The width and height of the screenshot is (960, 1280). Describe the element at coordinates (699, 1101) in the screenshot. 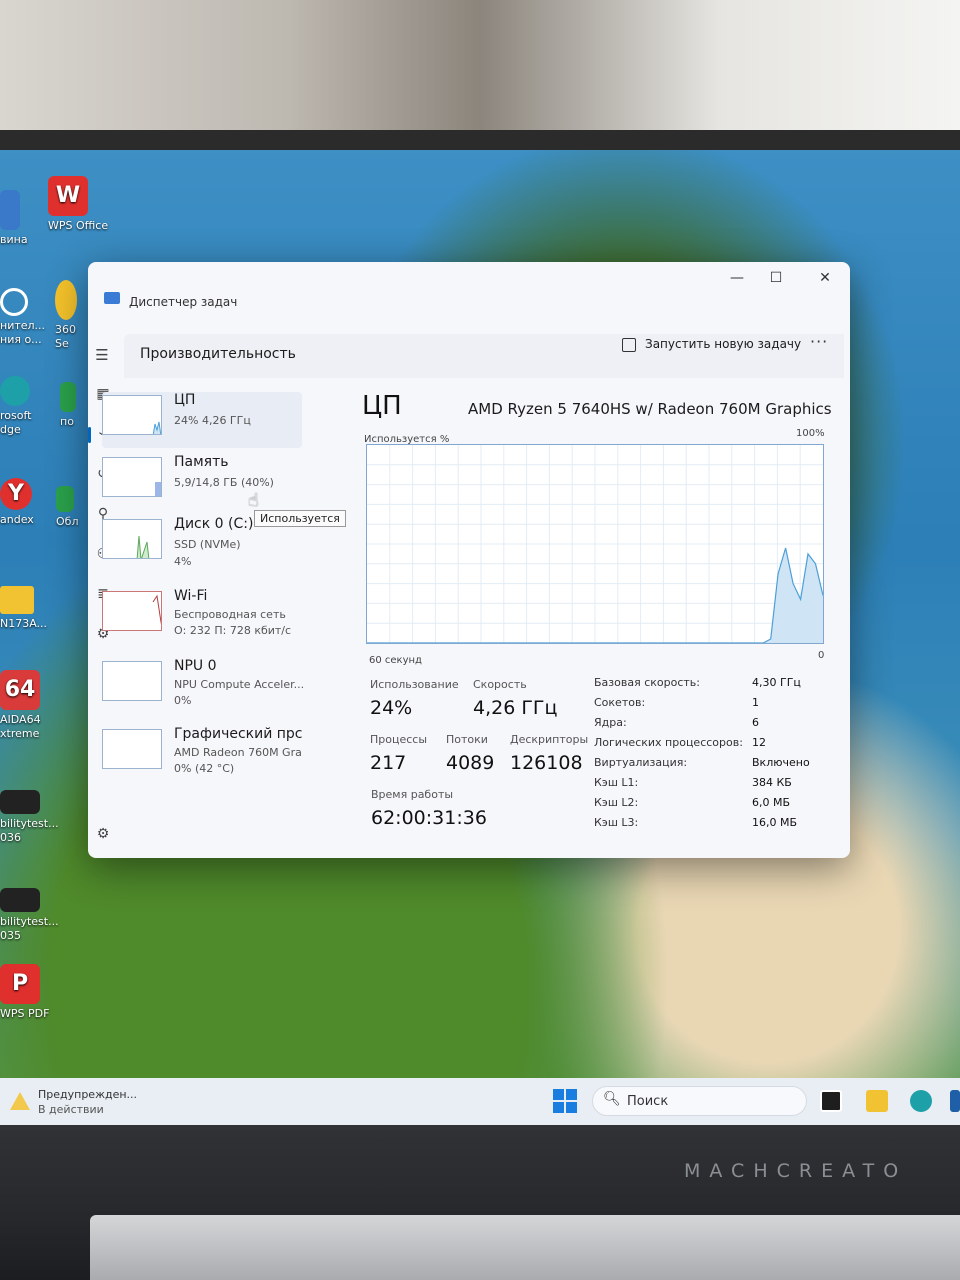

I see `taskbar-search: 🔍︎ Поиск` at that location.